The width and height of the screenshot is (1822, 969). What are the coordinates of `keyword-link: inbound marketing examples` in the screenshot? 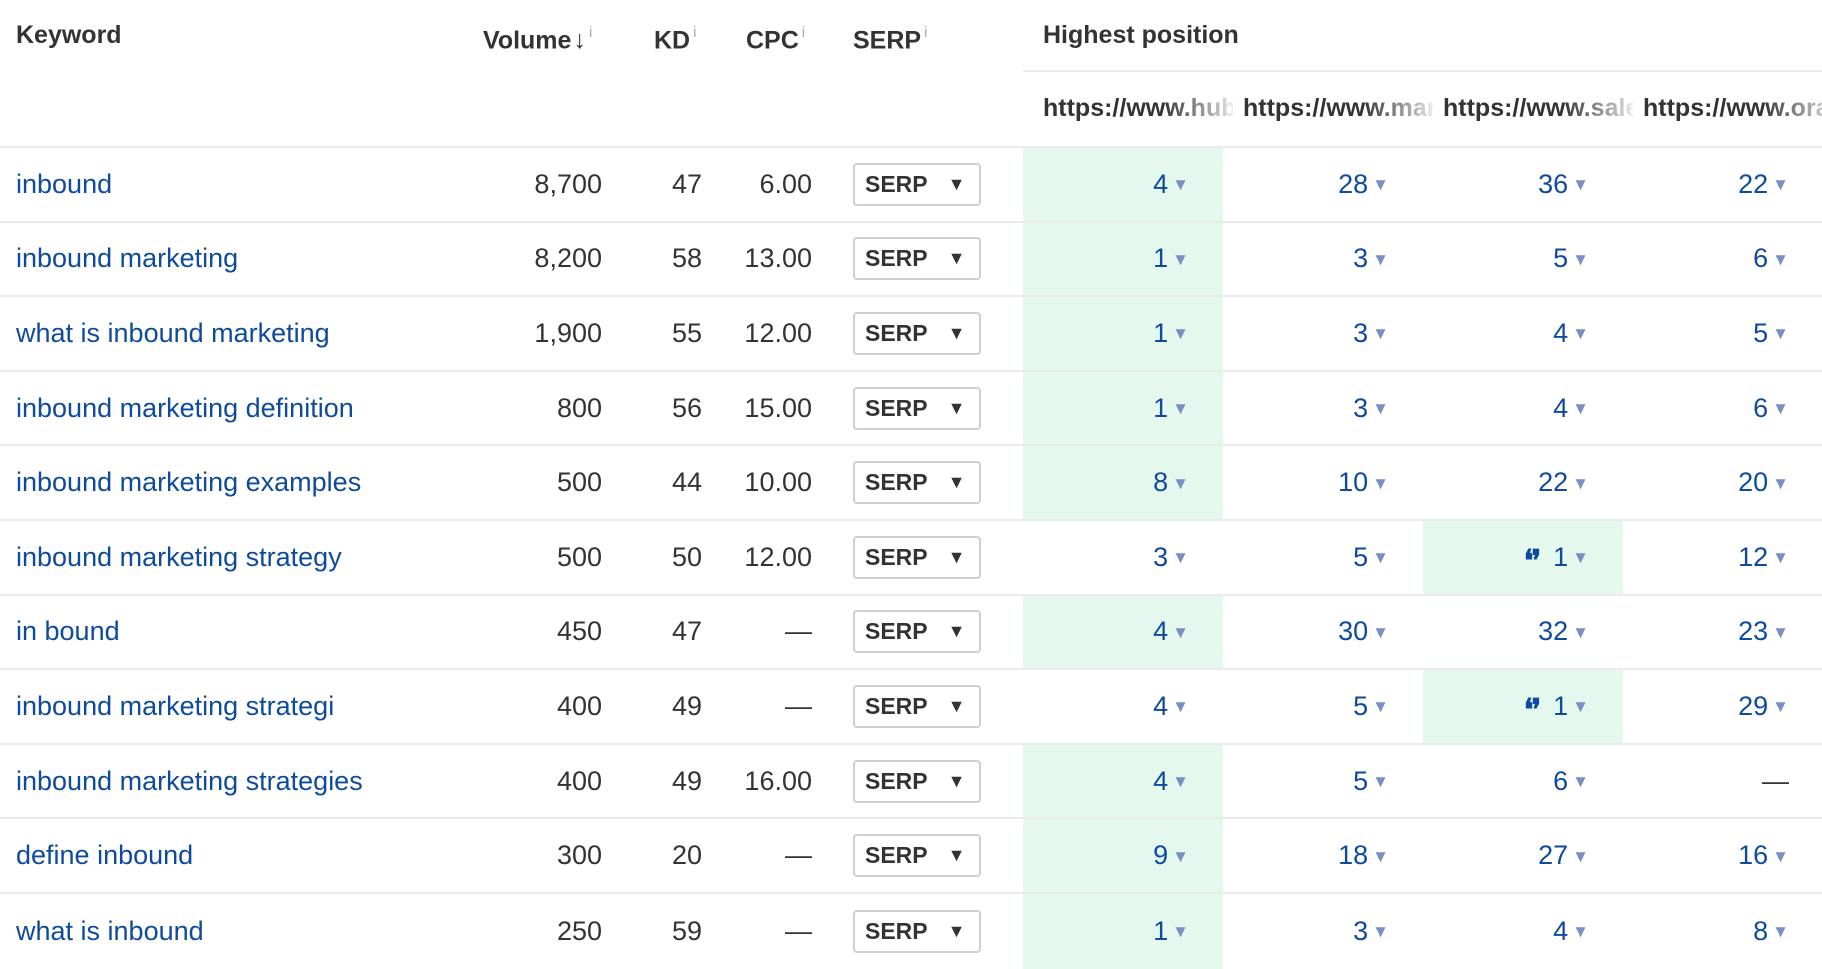 It's located at (188, 482).